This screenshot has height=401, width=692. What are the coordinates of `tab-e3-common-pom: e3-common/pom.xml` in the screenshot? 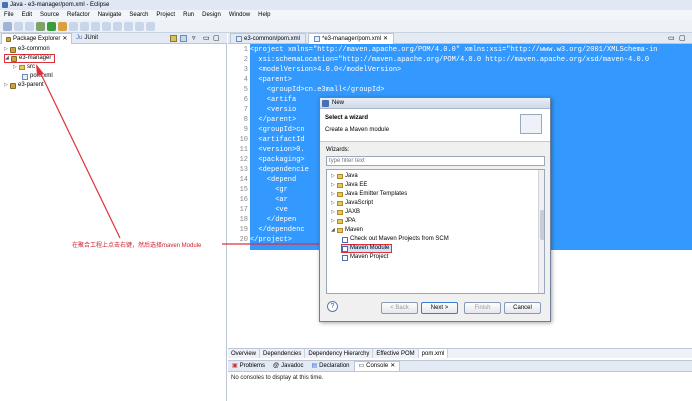 It's located at (268, 38).